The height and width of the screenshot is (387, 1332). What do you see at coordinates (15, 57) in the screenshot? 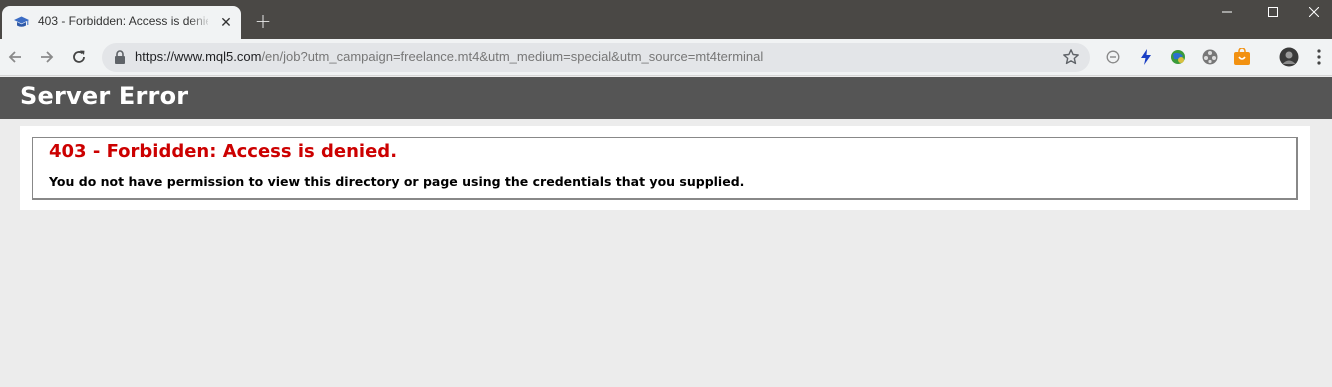
I see `back-arrow-icon` at bounding box center [15, 57].